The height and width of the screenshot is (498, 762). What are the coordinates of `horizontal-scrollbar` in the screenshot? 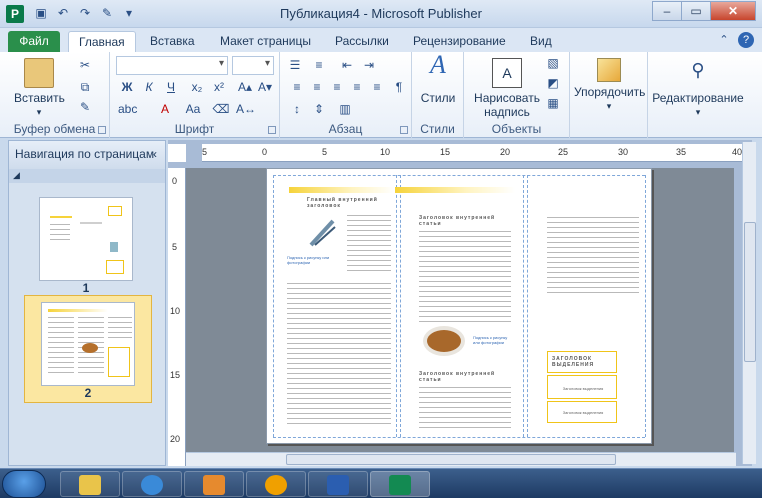 It's located at (461, 459).